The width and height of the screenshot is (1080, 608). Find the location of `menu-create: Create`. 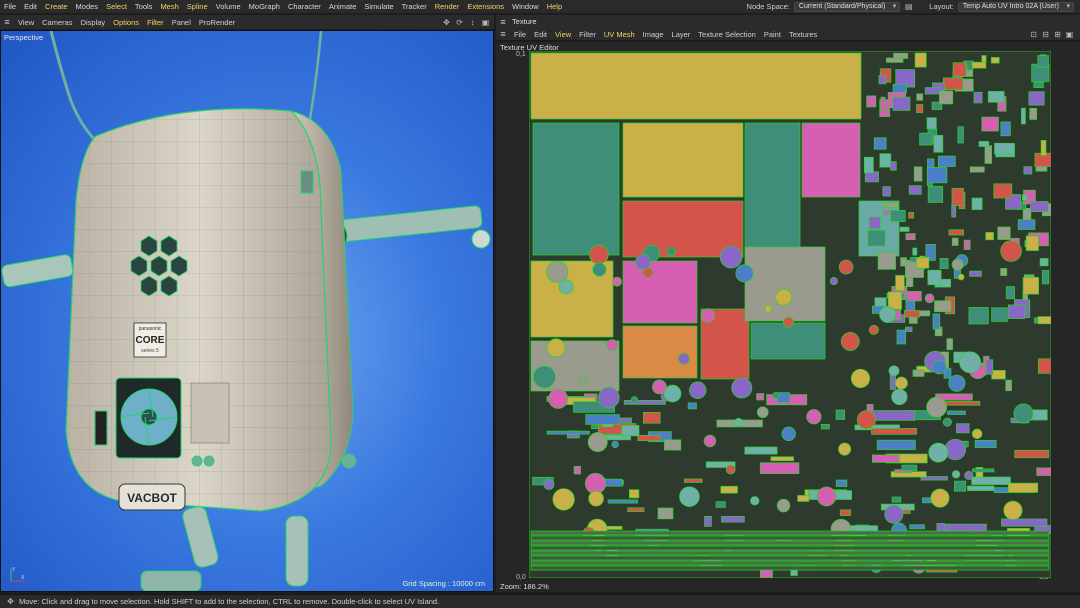

menu-create: Create is located at coordinates (56, 6).